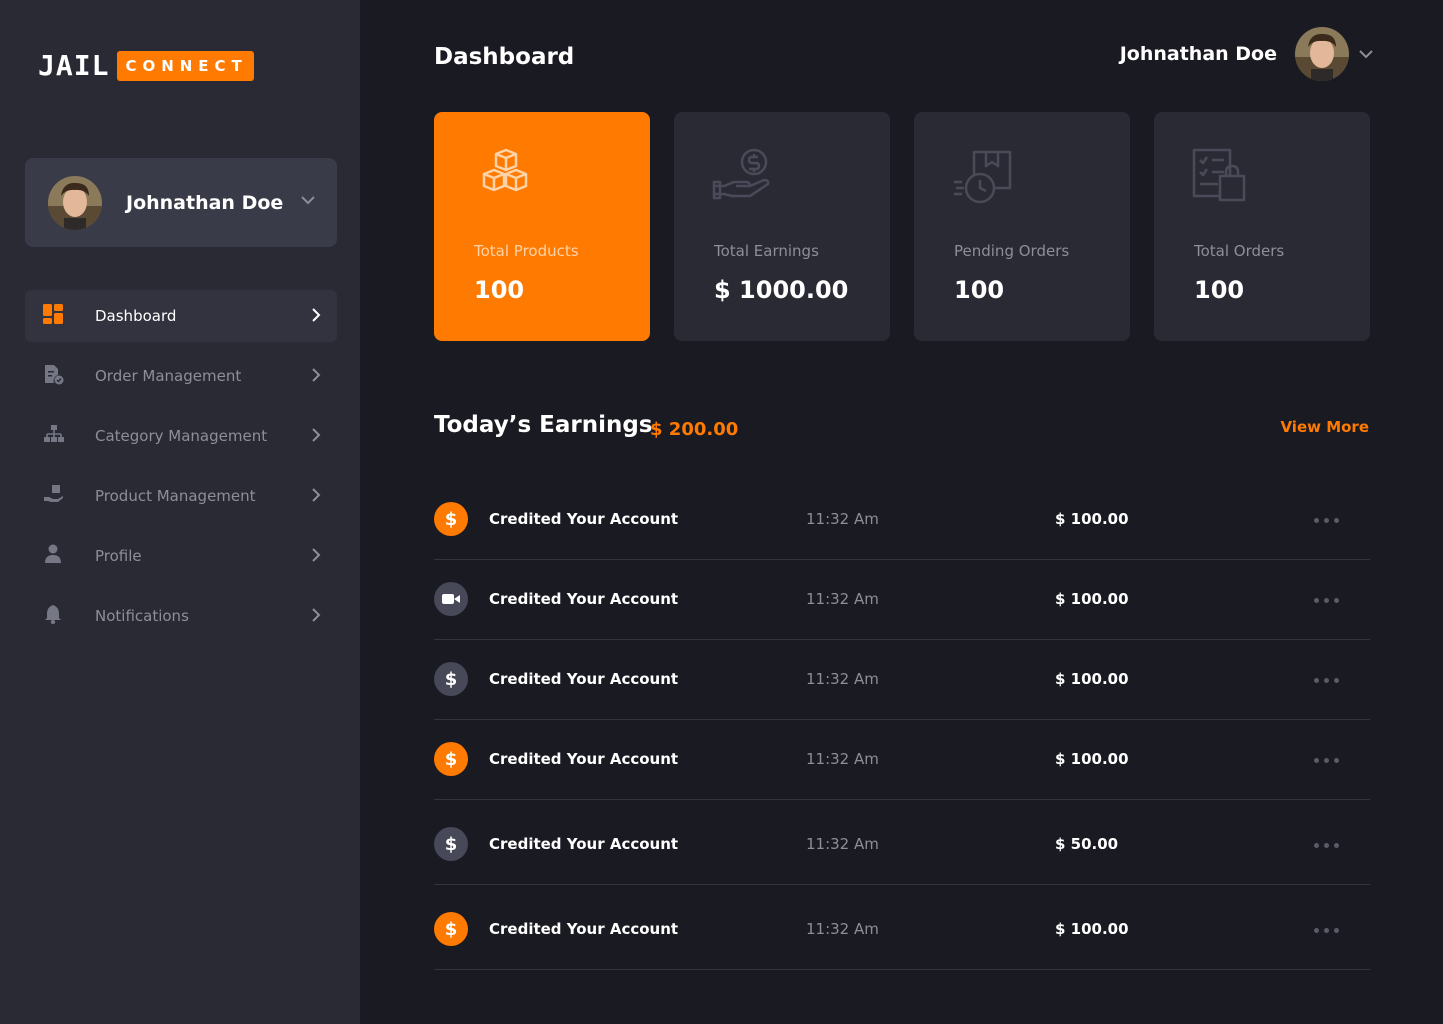 The image size is (1443, 1024). What do you see at coordinates (53, 615) in the screenshot?
I see `bell-icon` at bounding box center [53, 615].